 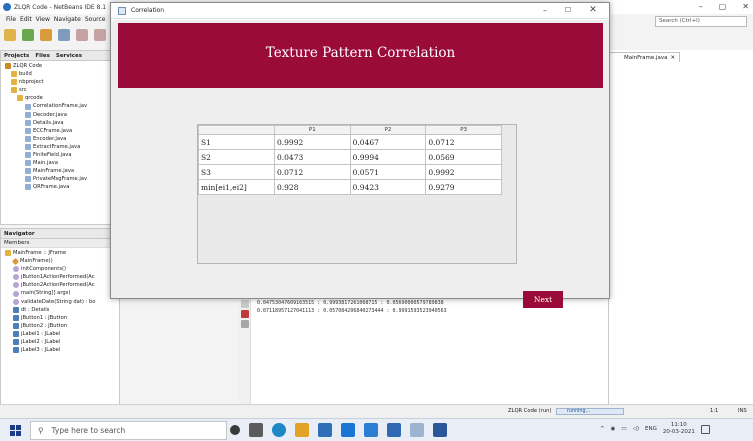 What do you see at coordinates (60, 155) in the screenshot?
I see `tree-item: FiniteField.java` at bounding box center [60, 155].